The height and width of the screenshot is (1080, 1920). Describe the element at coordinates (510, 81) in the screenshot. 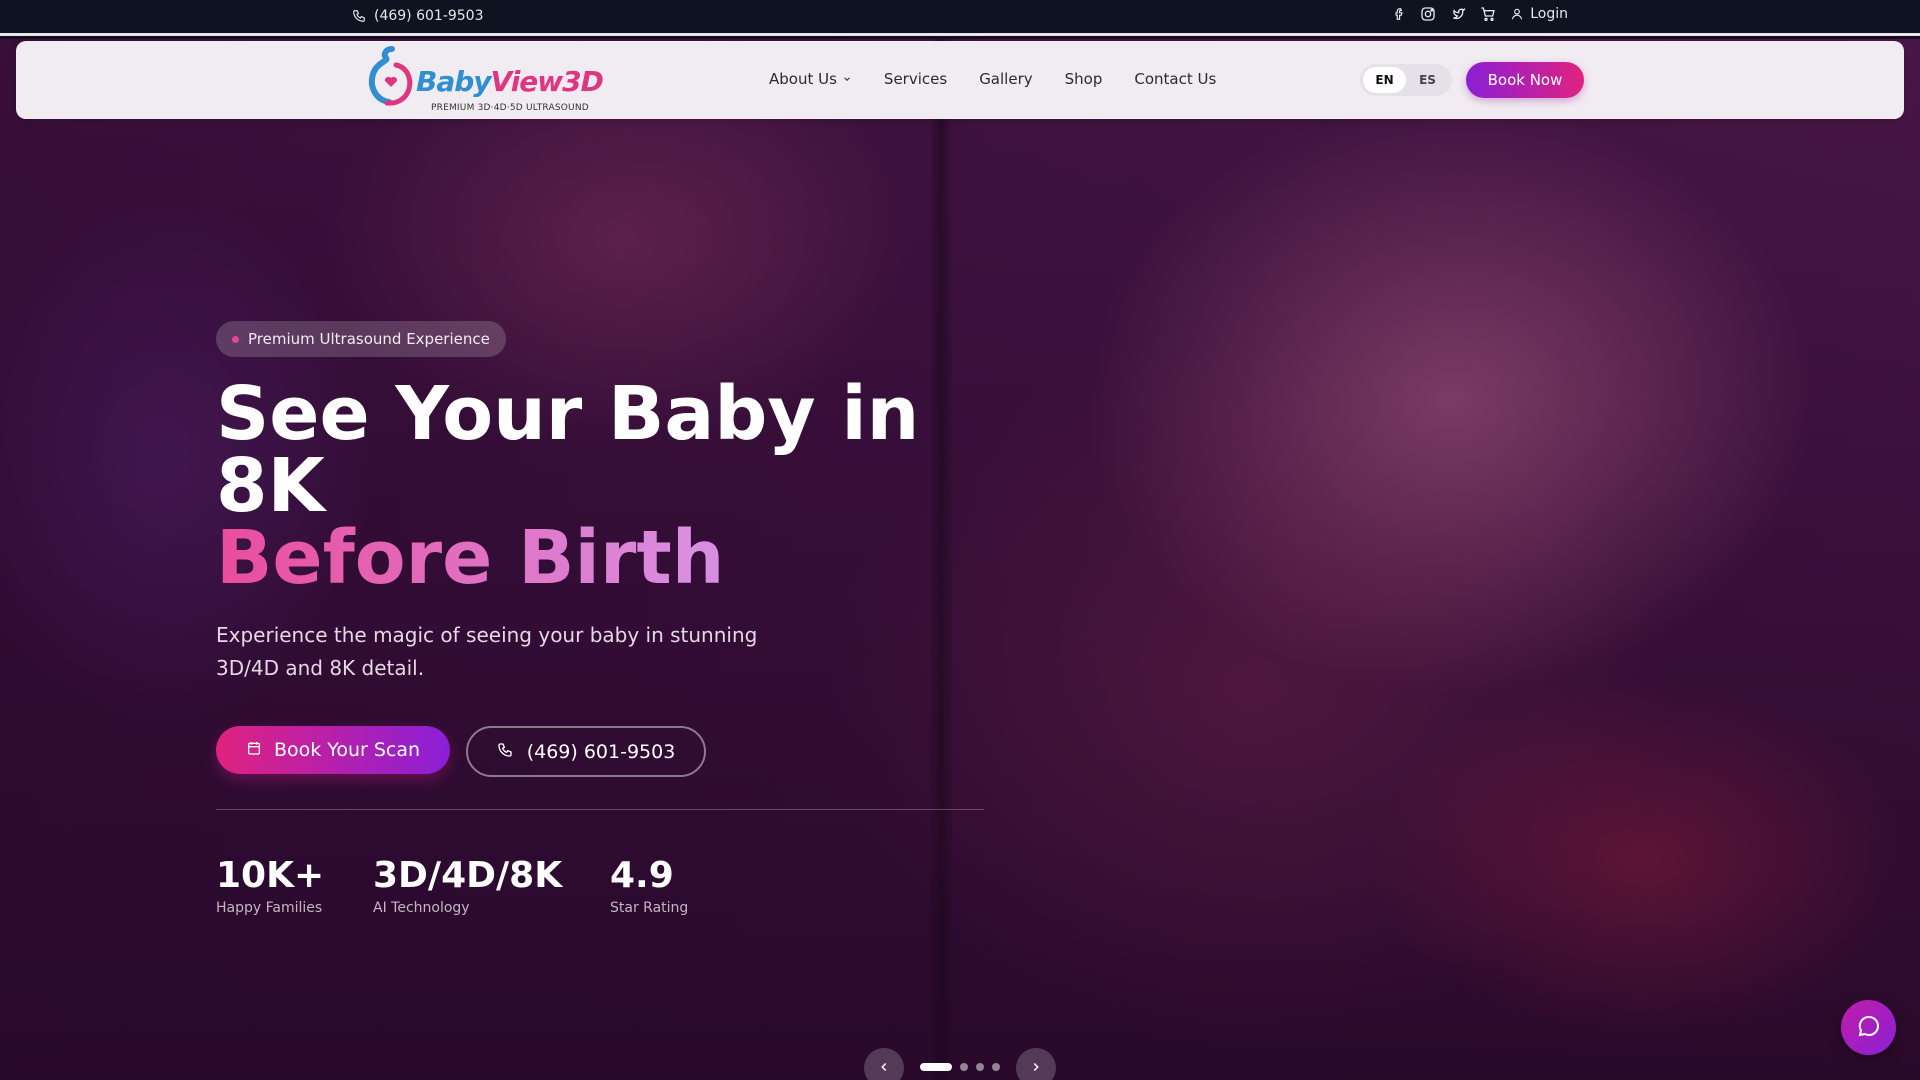

I see `logo-wordmark: BabyView3D` at that location.